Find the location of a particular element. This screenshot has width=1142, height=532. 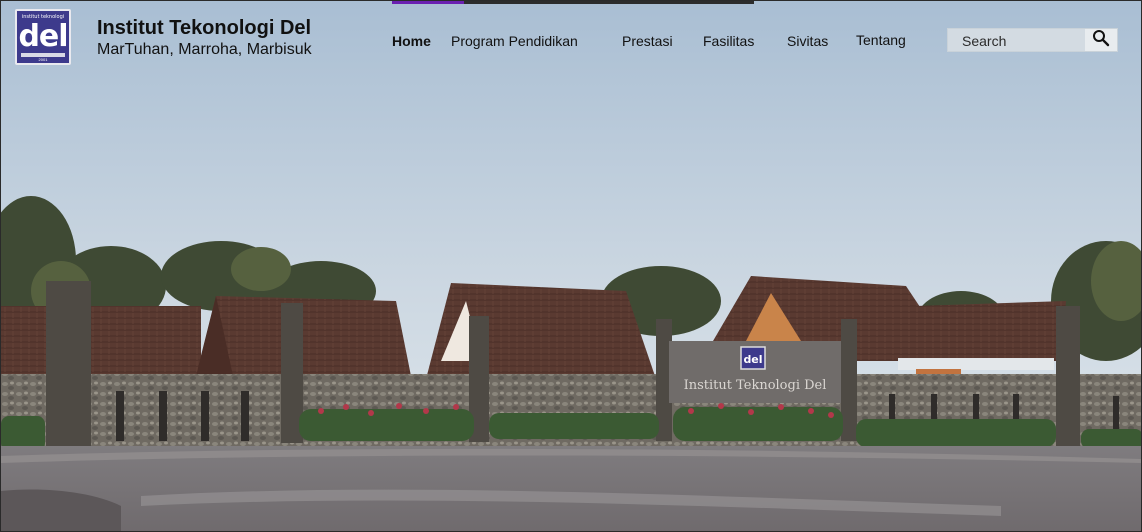

site-title: Institut Tekonologi Del is located at coordinates (204, 28).